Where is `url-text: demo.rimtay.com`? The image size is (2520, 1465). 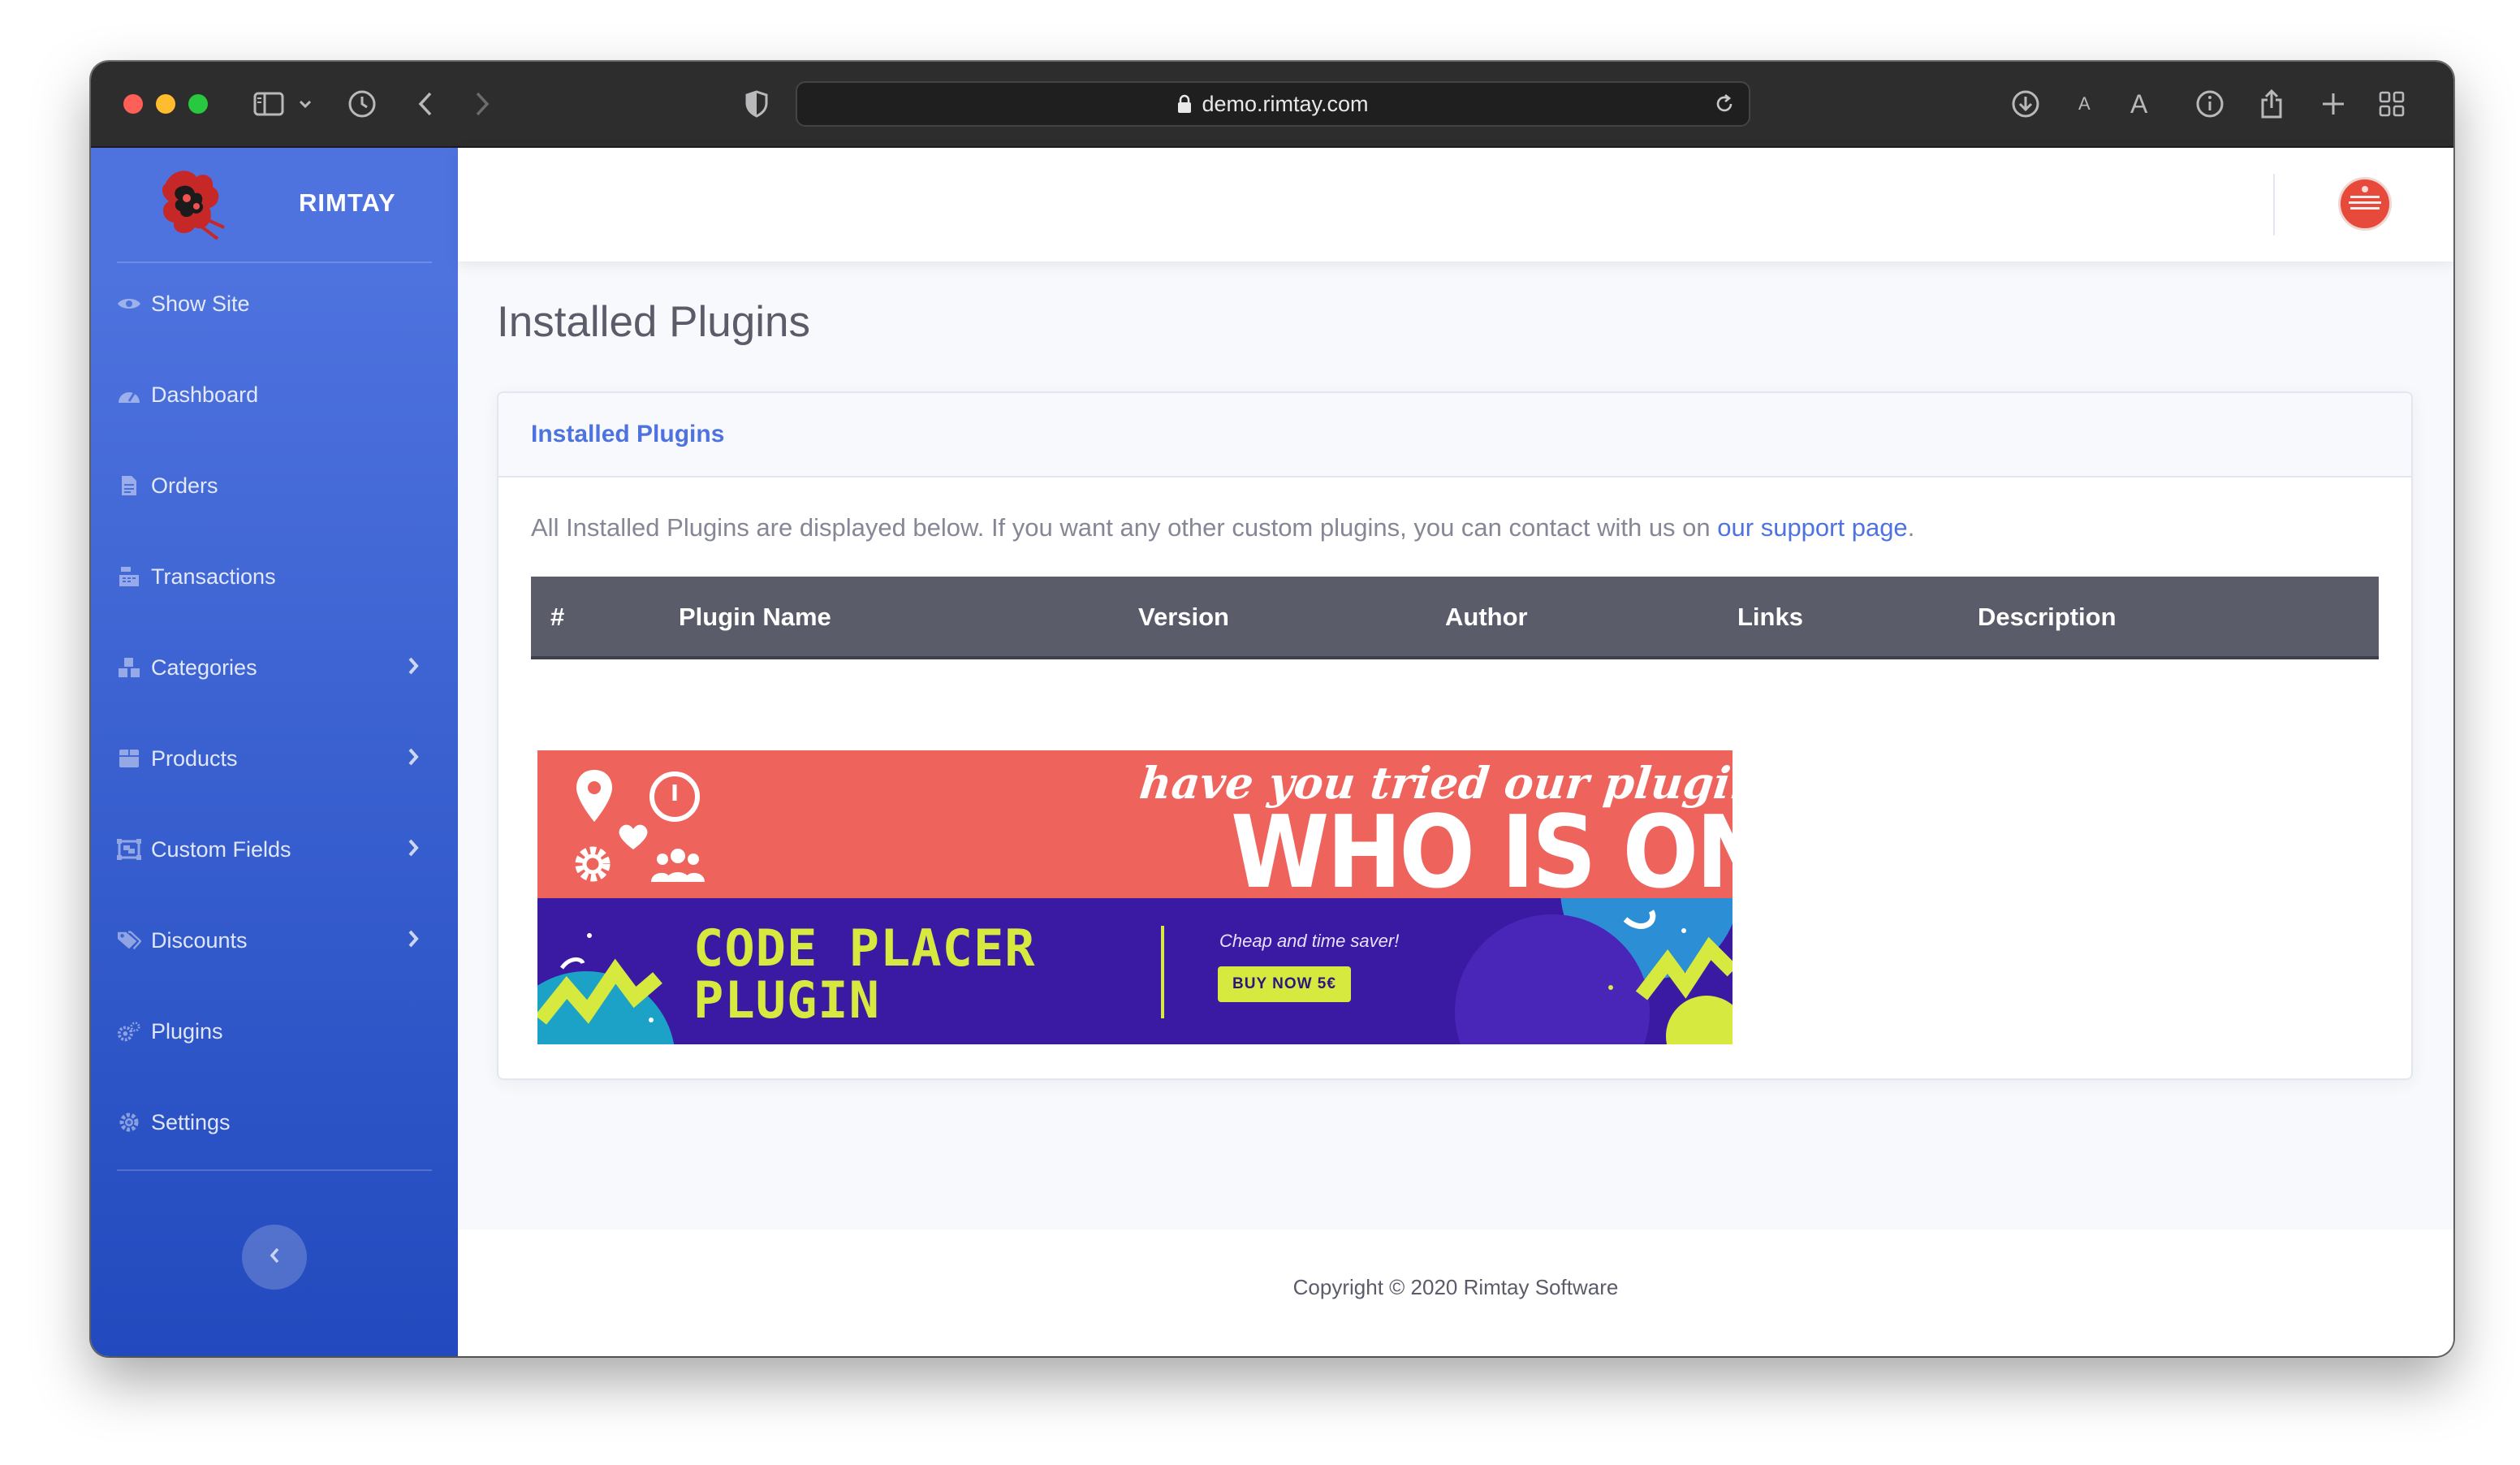
url-text: demo.rimtay.com is located at coordinates (1286, 103).